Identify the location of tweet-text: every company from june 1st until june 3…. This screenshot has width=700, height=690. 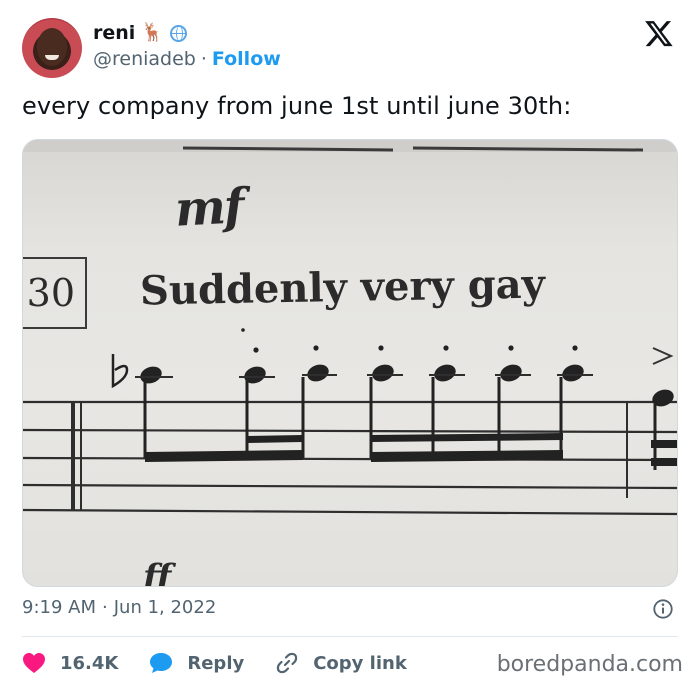
(297, 106).